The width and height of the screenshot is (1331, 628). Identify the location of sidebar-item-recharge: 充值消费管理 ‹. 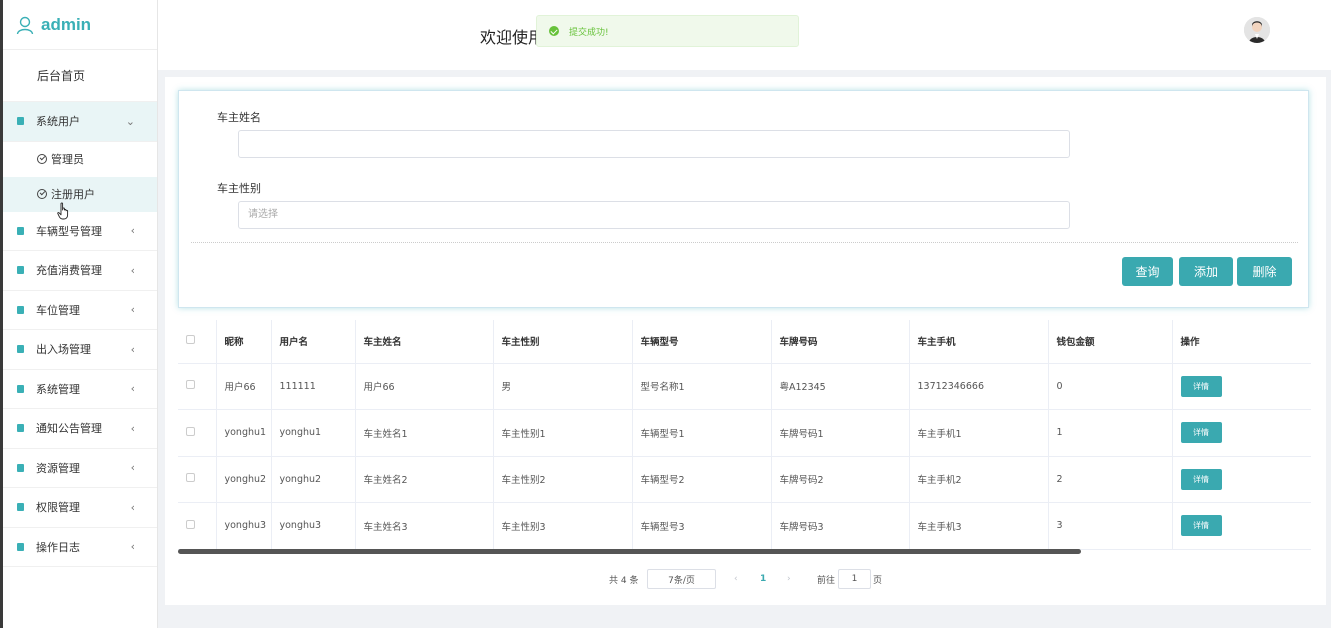
(80, 271).